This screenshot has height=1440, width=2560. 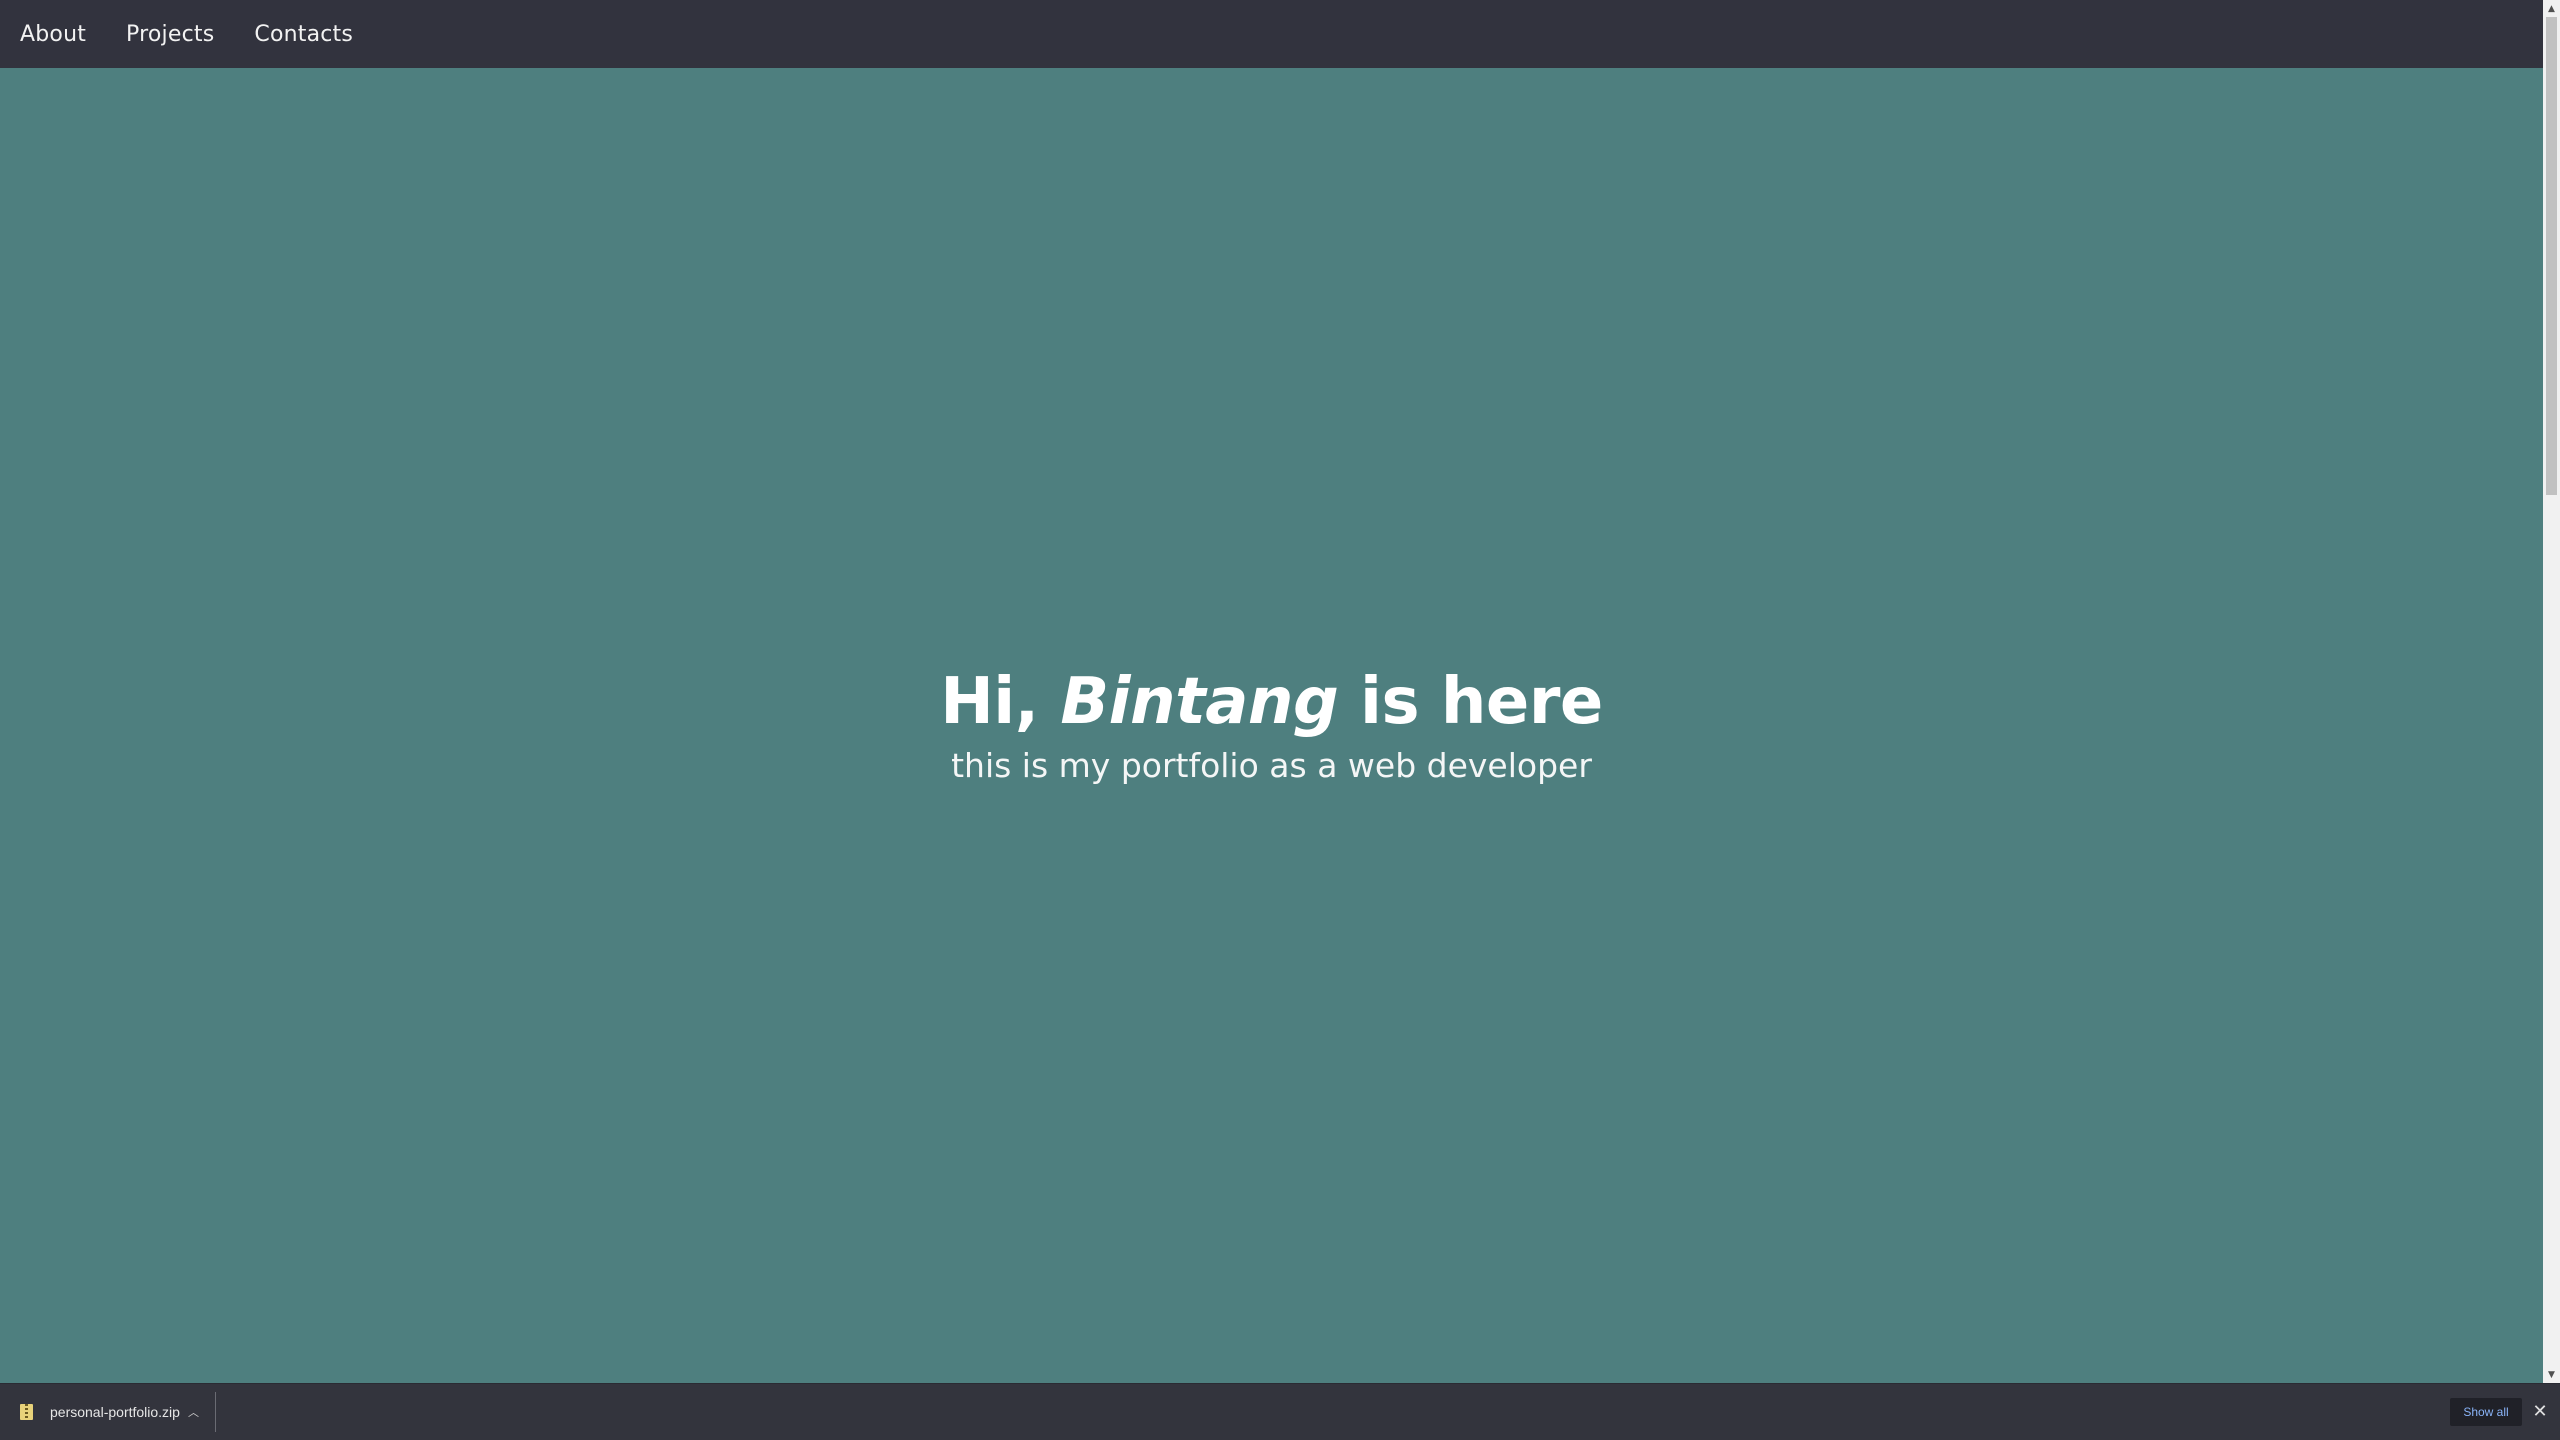 What do you see at coordinates (2551, 691) in the screenshot?
I see `vertical-scrollbar: ▲ ▼` at bounding box center [2551, 691].